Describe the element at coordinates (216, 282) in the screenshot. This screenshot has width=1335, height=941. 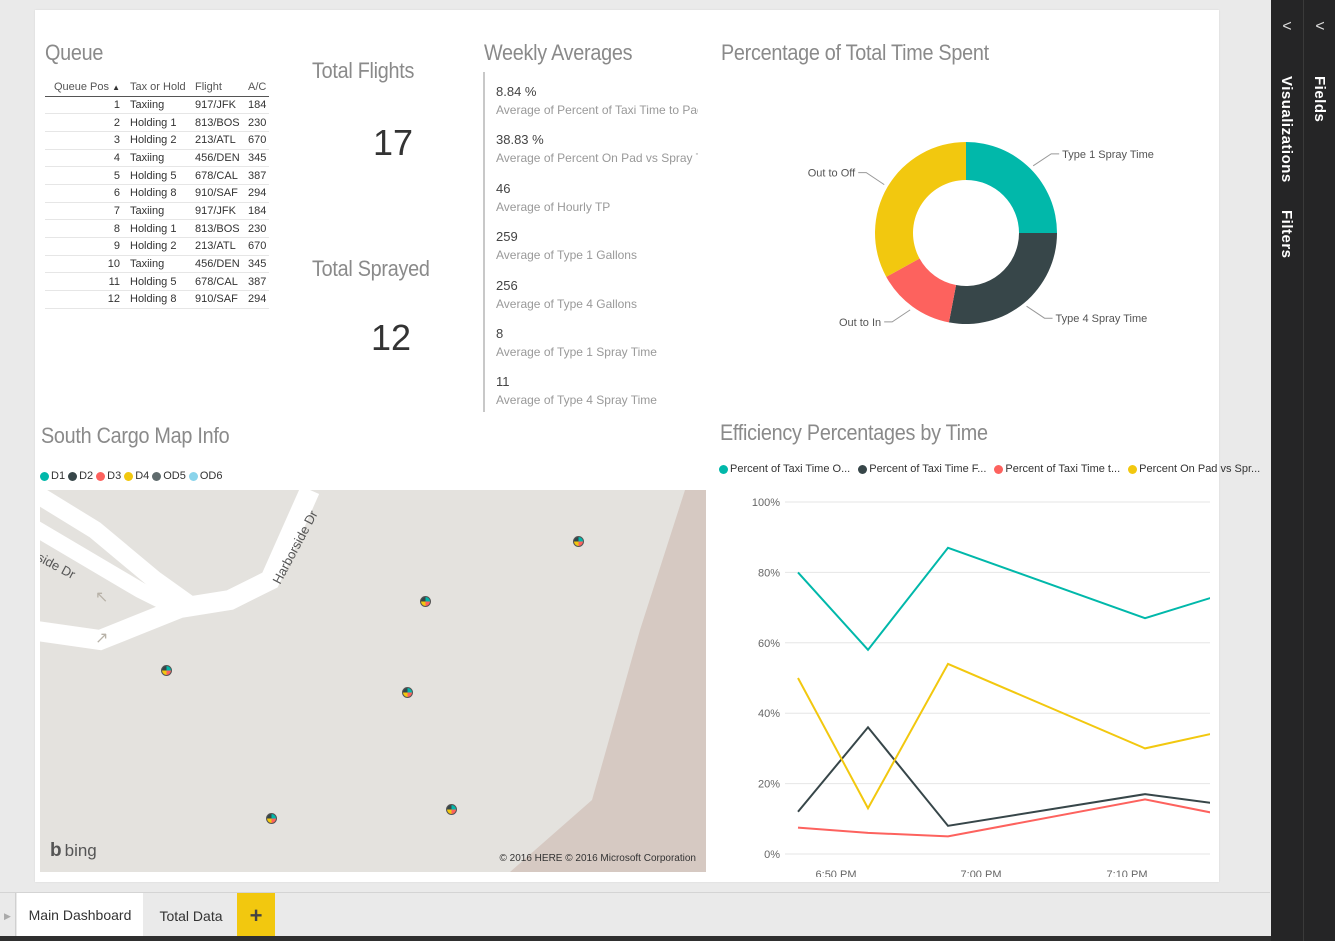
I see `table-cell: 678/CAL` at that location.